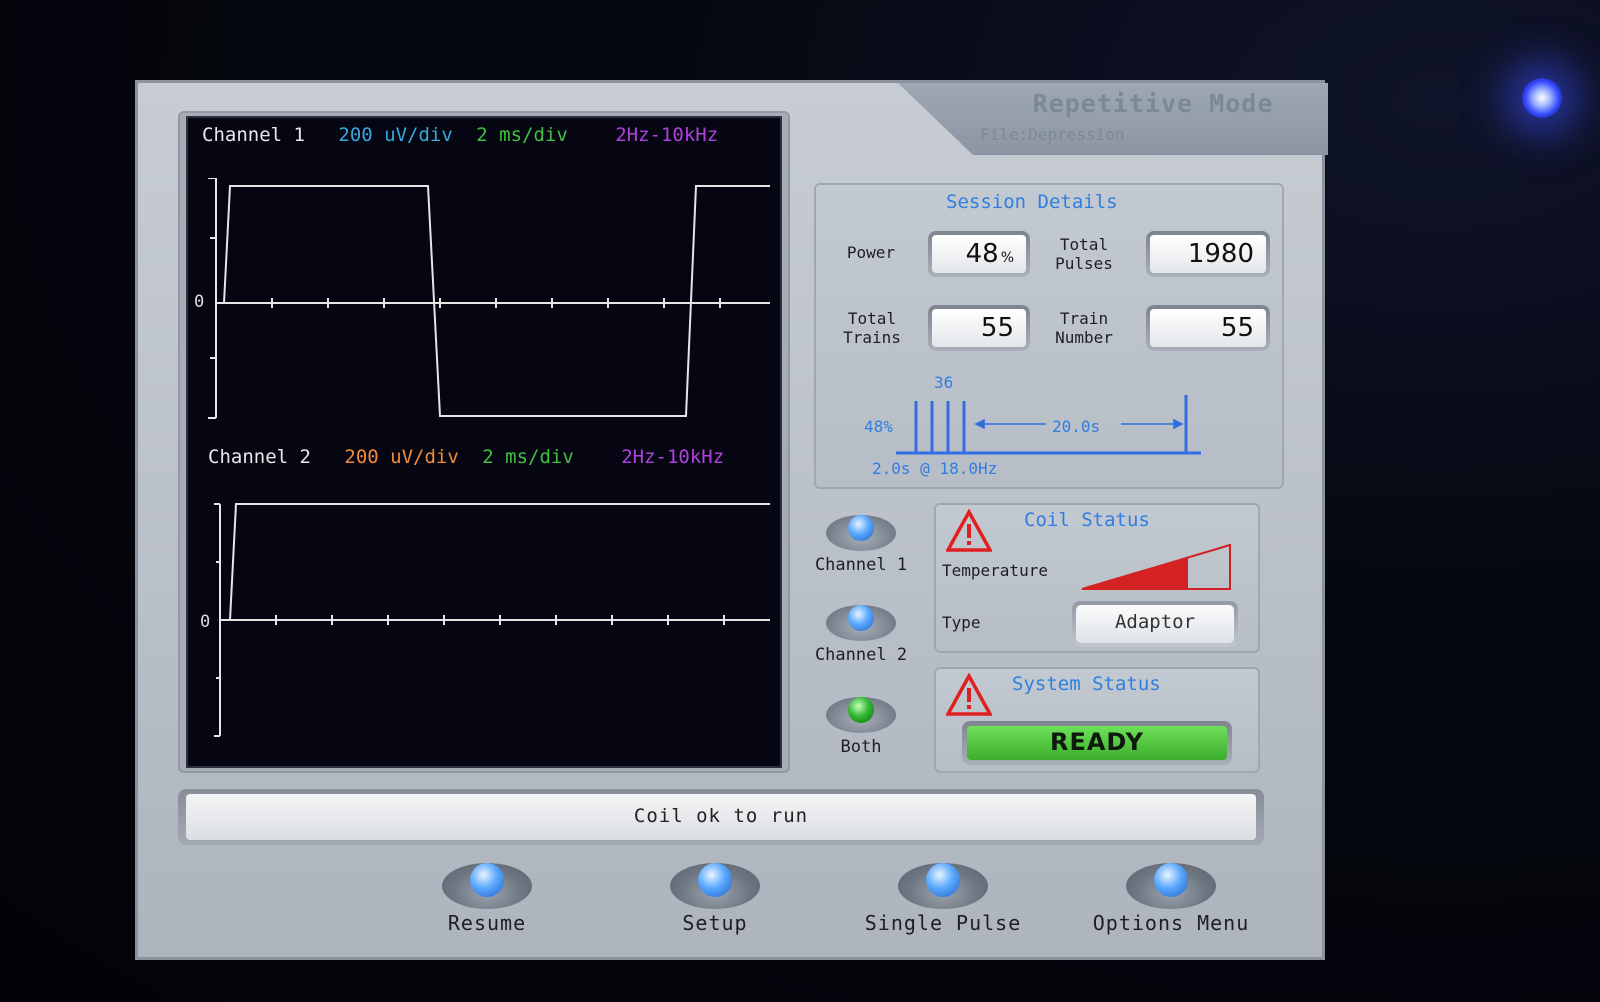 The width and height of the screenshot is (1600, 1002). I want to click on options-menu-button, so click(1171, 886).